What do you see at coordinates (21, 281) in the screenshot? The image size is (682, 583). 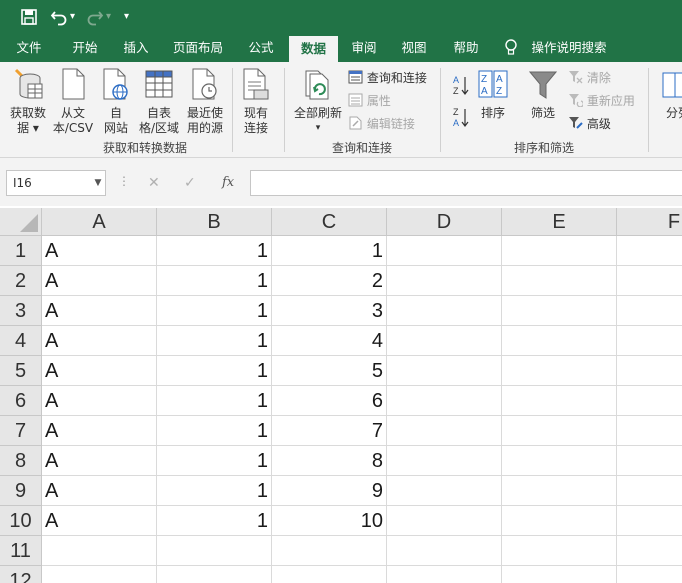 I see `row-header: 2` at bounding box center [21, 281].